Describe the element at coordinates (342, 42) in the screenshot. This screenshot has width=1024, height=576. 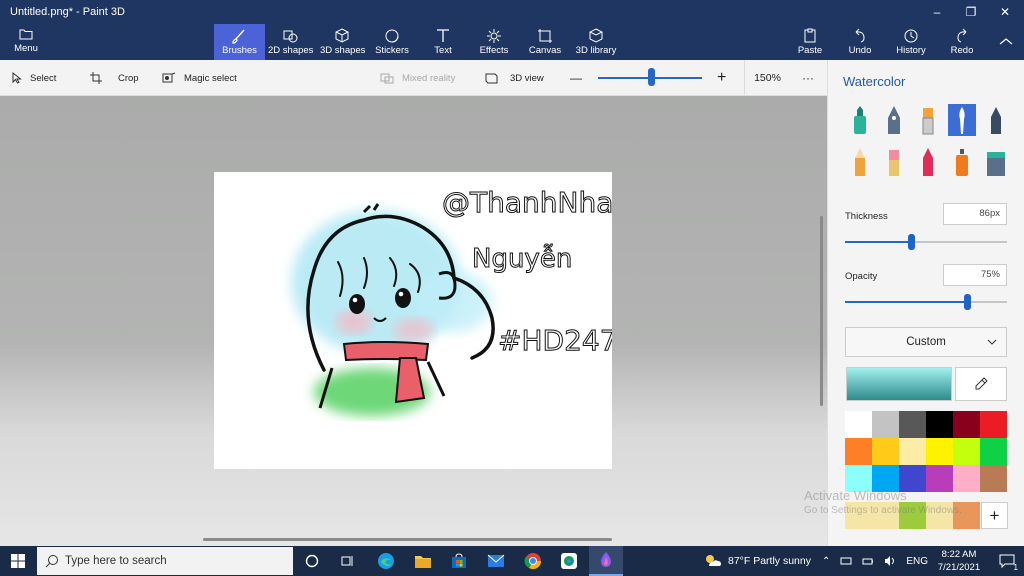
I see `tab-3d-shapes: 3D shapes` at that location.